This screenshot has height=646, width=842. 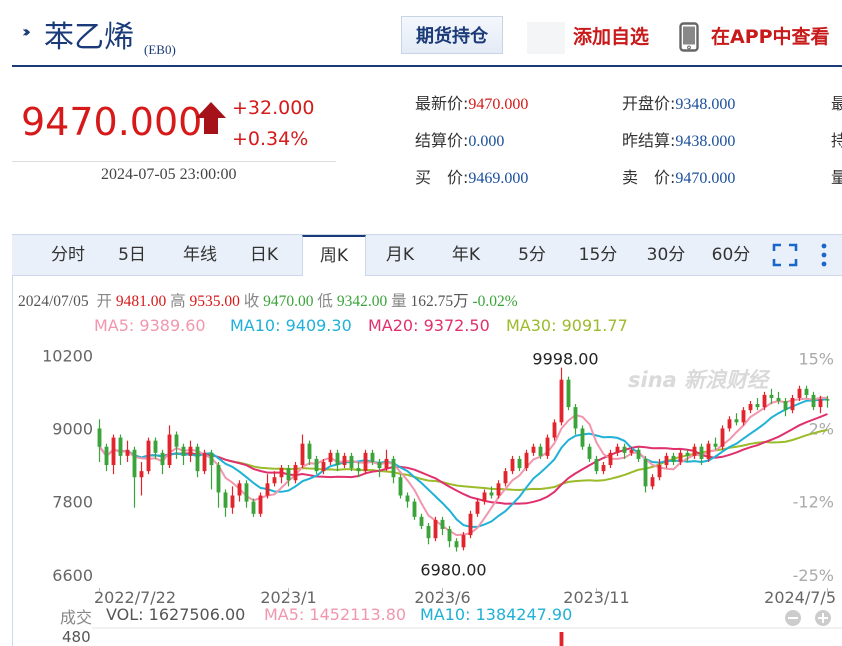 What do you see at coordinates (335, 614) in the screenshot?
I see `volume-ma5: MA5: 1452113.80` at bounding box center [335, 614].